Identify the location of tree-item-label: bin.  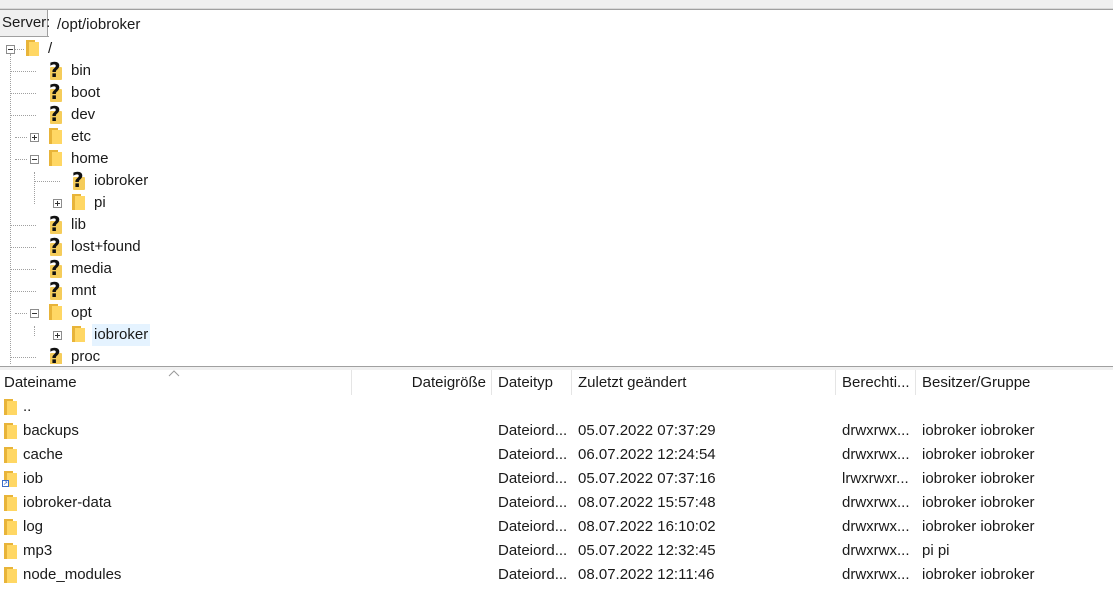
(81, 70).